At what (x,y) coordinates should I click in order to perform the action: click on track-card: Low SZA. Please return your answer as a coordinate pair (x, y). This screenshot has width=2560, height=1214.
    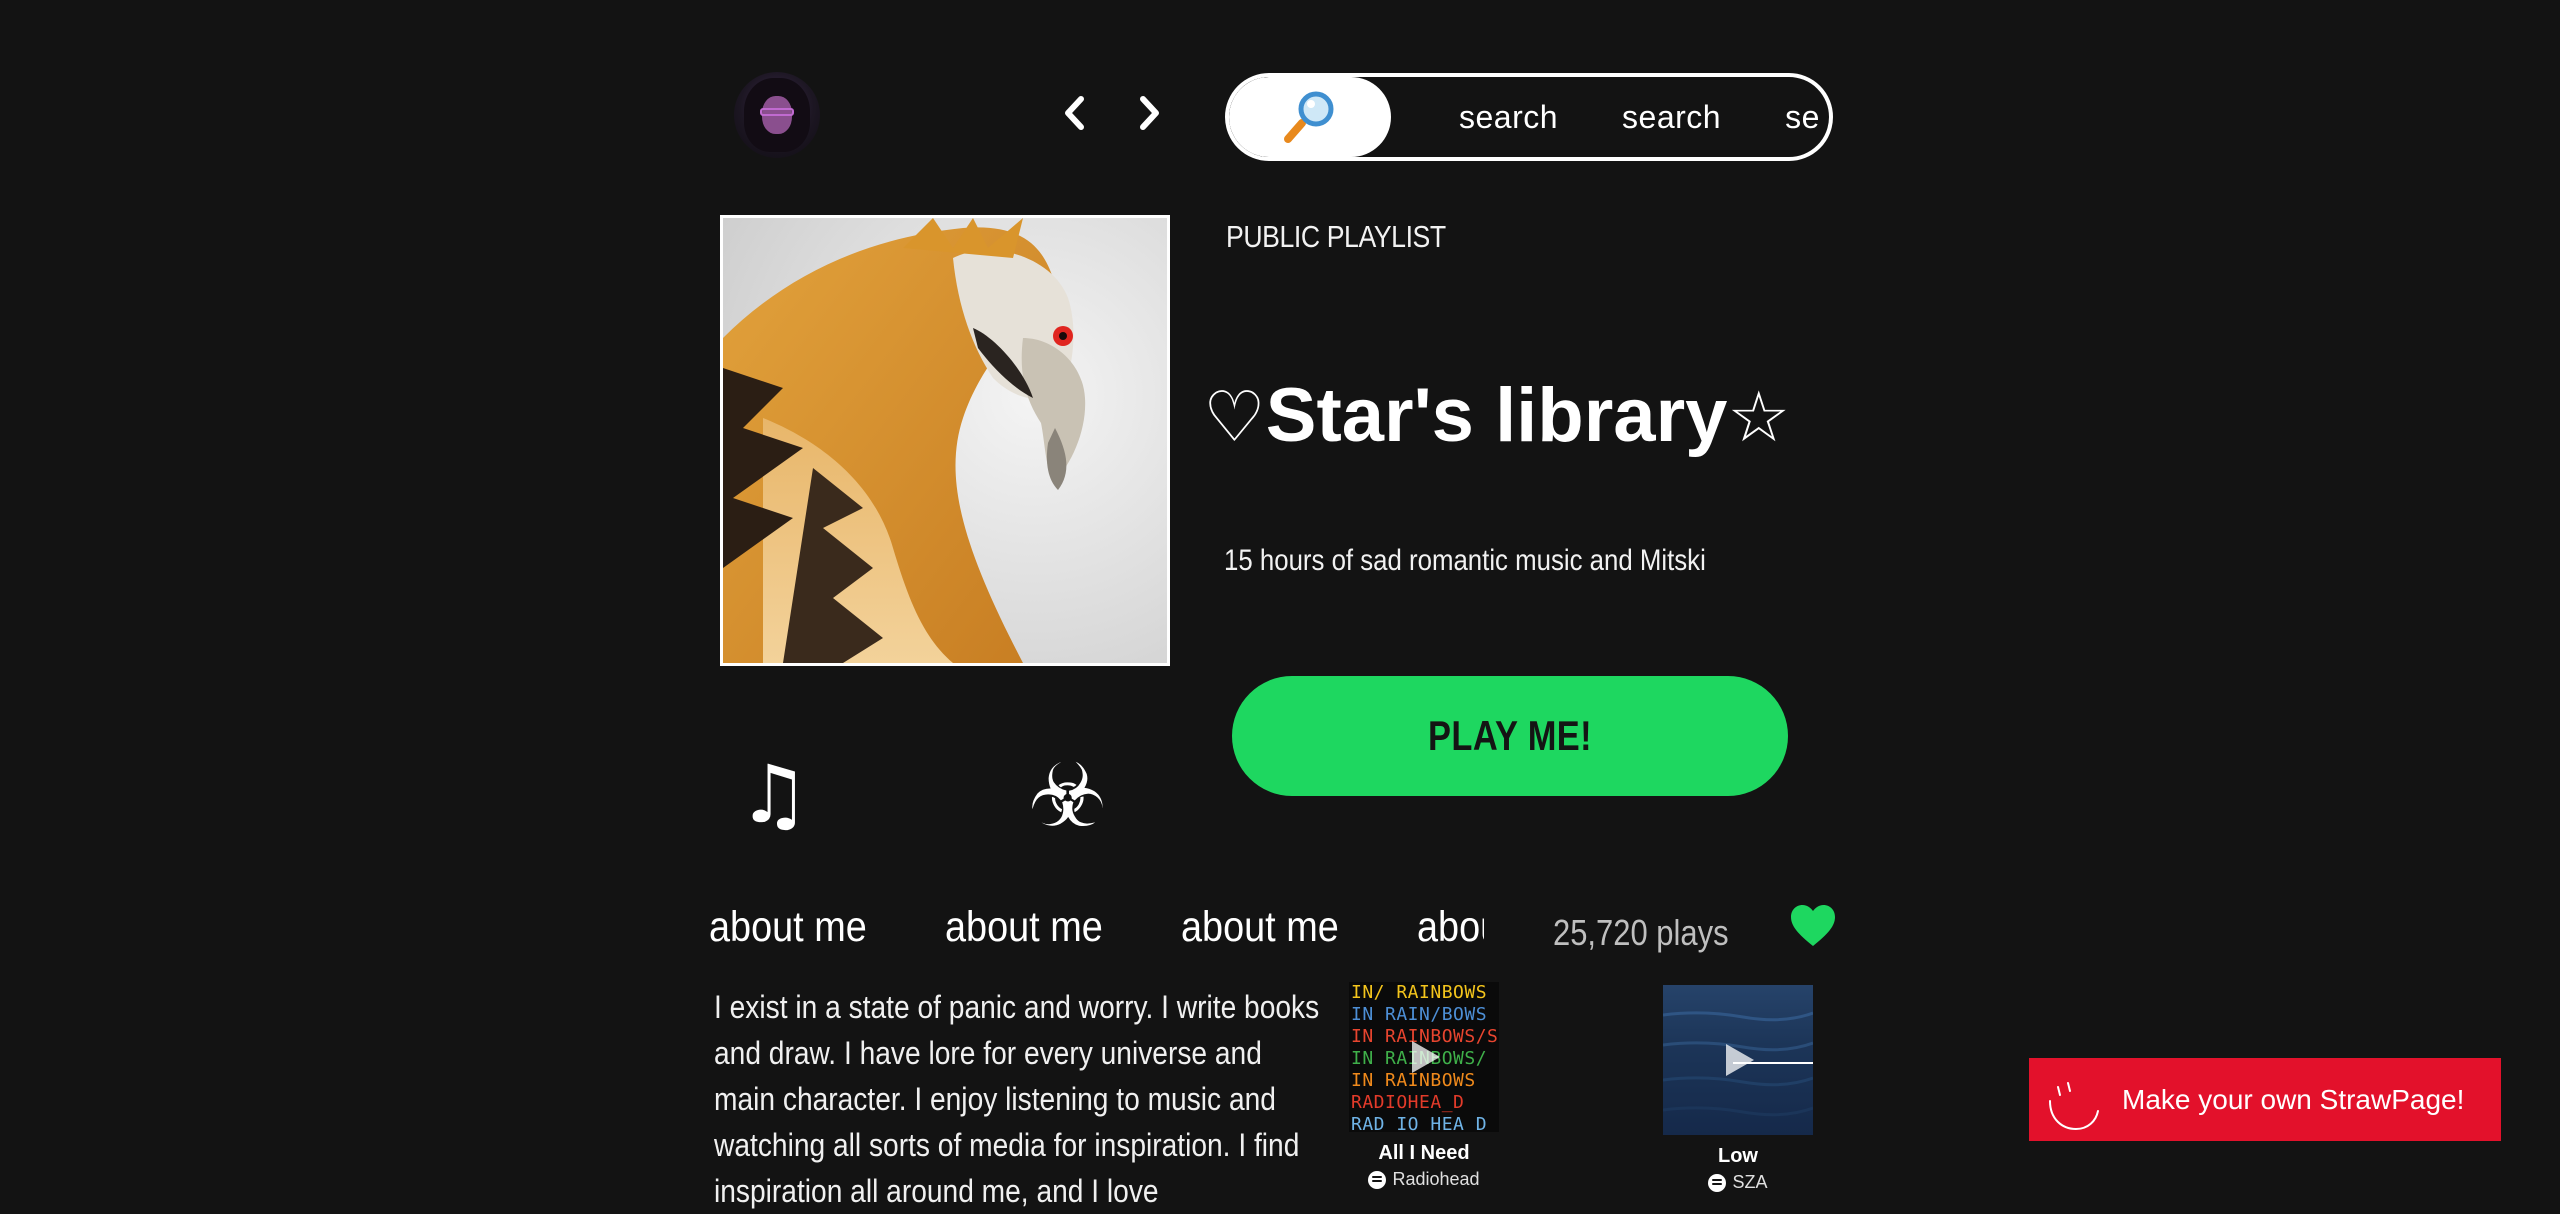
    Looking at the image, I should click on (1738, 1089).